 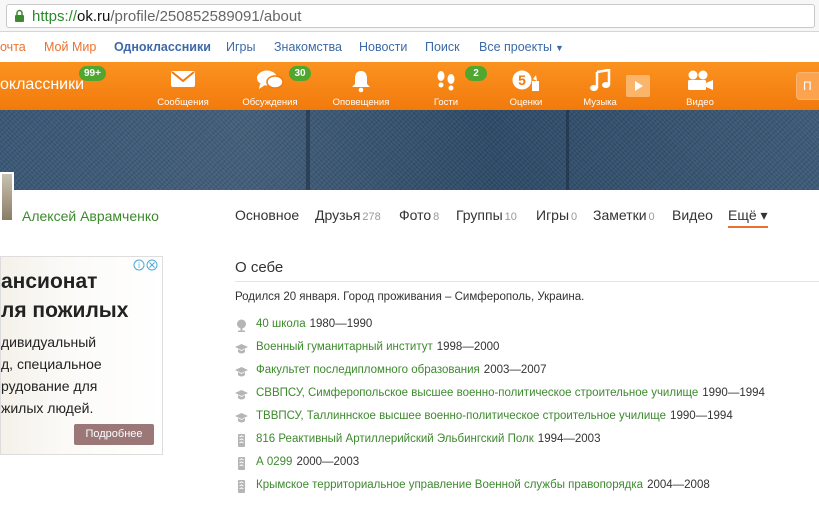 I want to click on school-icon, so click(x=241, y=325).